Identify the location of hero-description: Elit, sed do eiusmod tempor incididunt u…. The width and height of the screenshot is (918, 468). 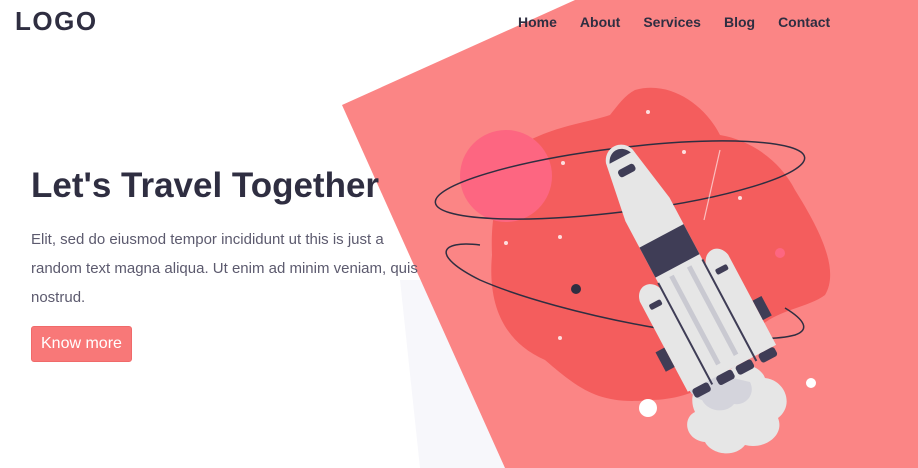
(224, 268).